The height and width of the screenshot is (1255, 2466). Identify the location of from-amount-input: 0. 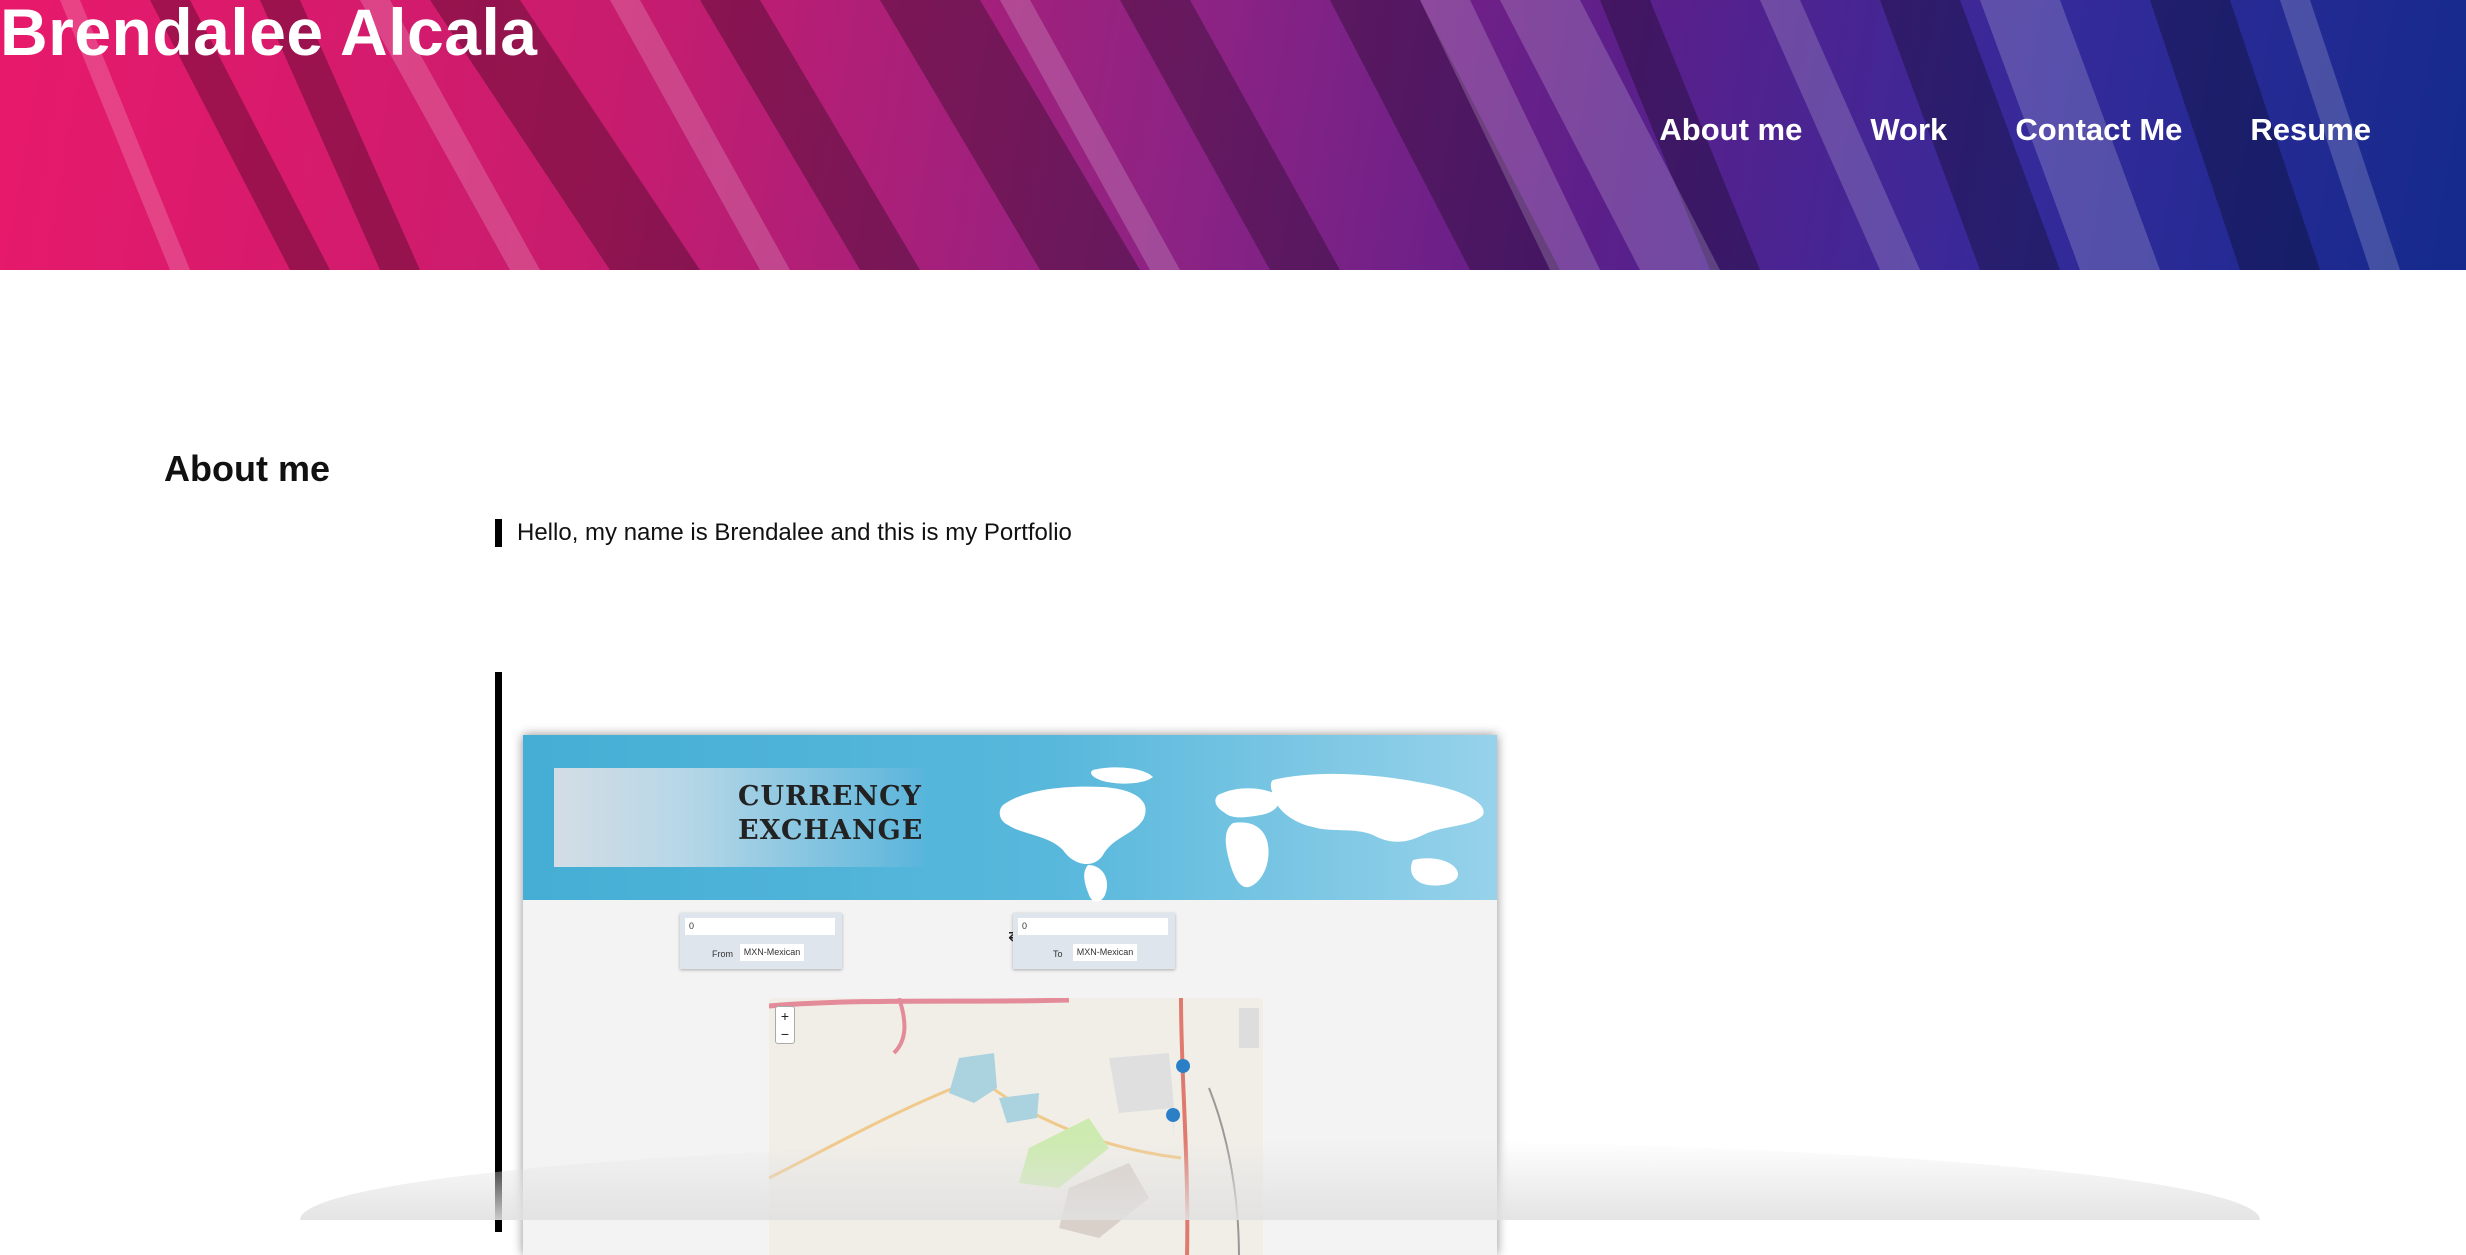
(760, 926).